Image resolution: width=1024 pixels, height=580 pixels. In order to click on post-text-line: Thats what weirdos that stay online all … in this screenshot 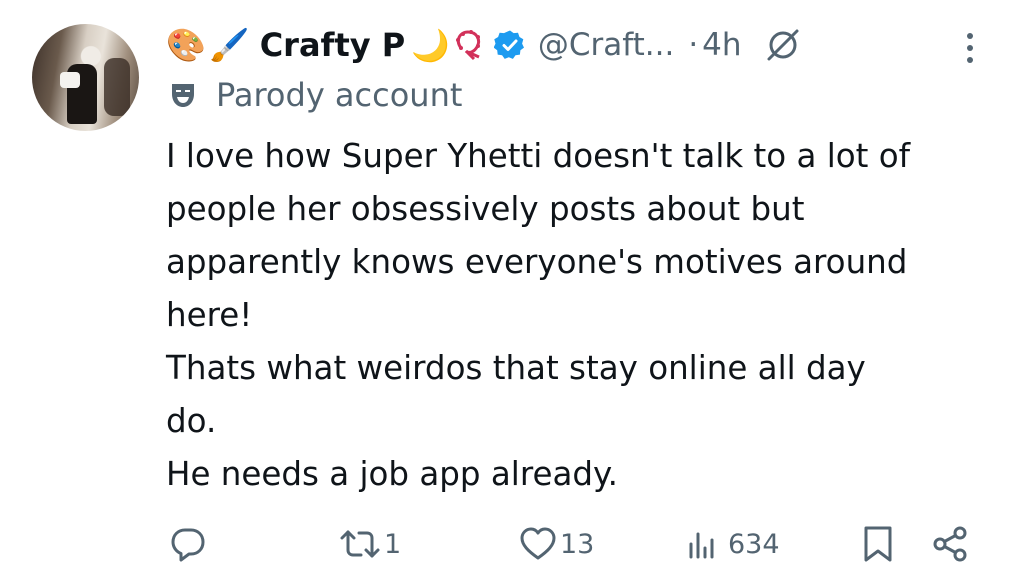, I will do `click(516, 368)`.